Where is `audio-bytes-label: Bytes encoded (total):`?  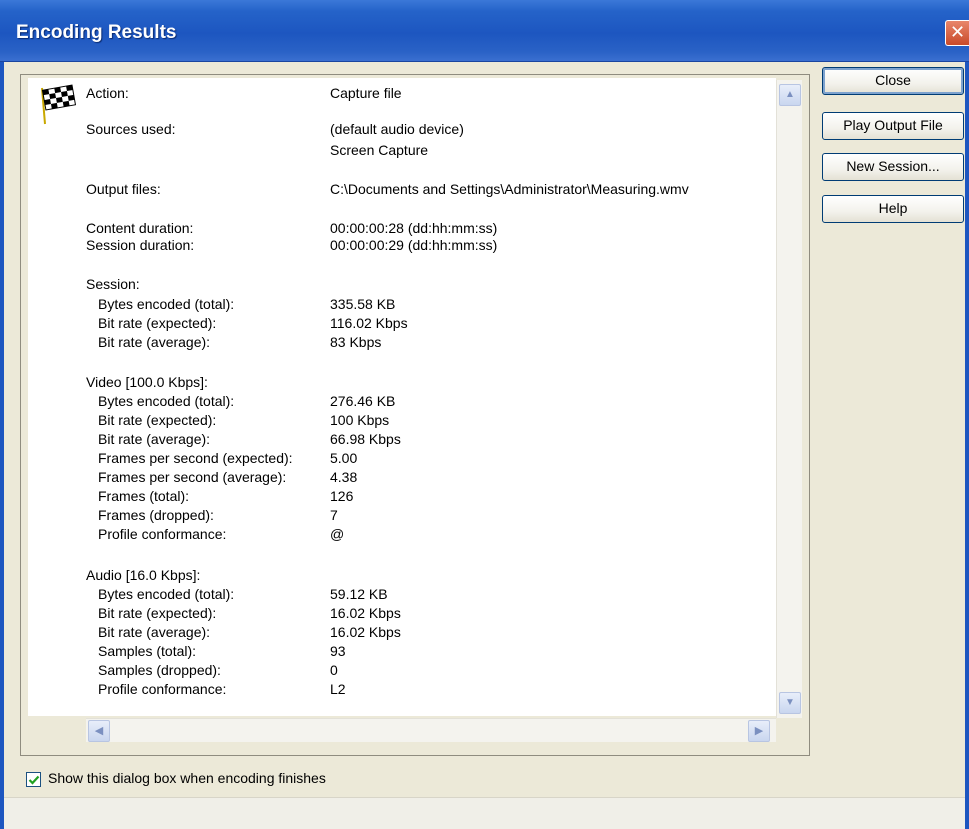 audio-bytes-label: Bytes encoded (total): is located at coordinates (166, 594).